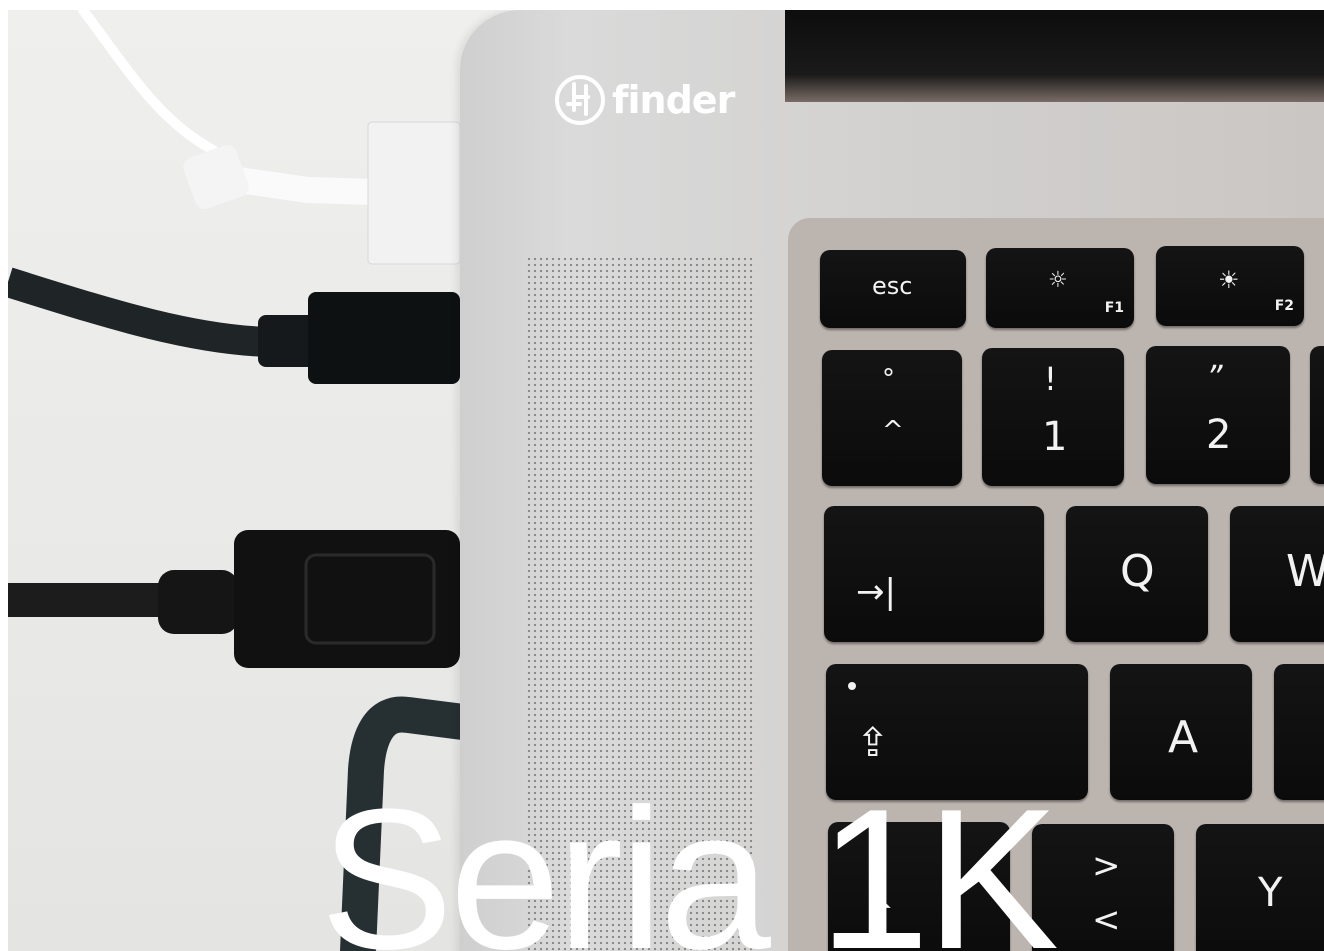 This screenshot has width=1324, height=951. Describe the element at coordinates (1050, 379) in the screenshot. I see `key-excl-label: !` at that location.